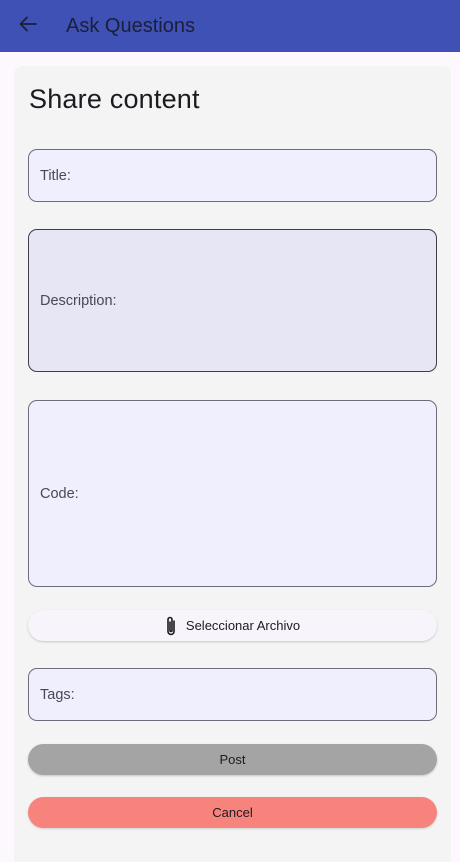 This screenshot has height=862, width=460. I want to click on post-button: Post, so click(232, 759).